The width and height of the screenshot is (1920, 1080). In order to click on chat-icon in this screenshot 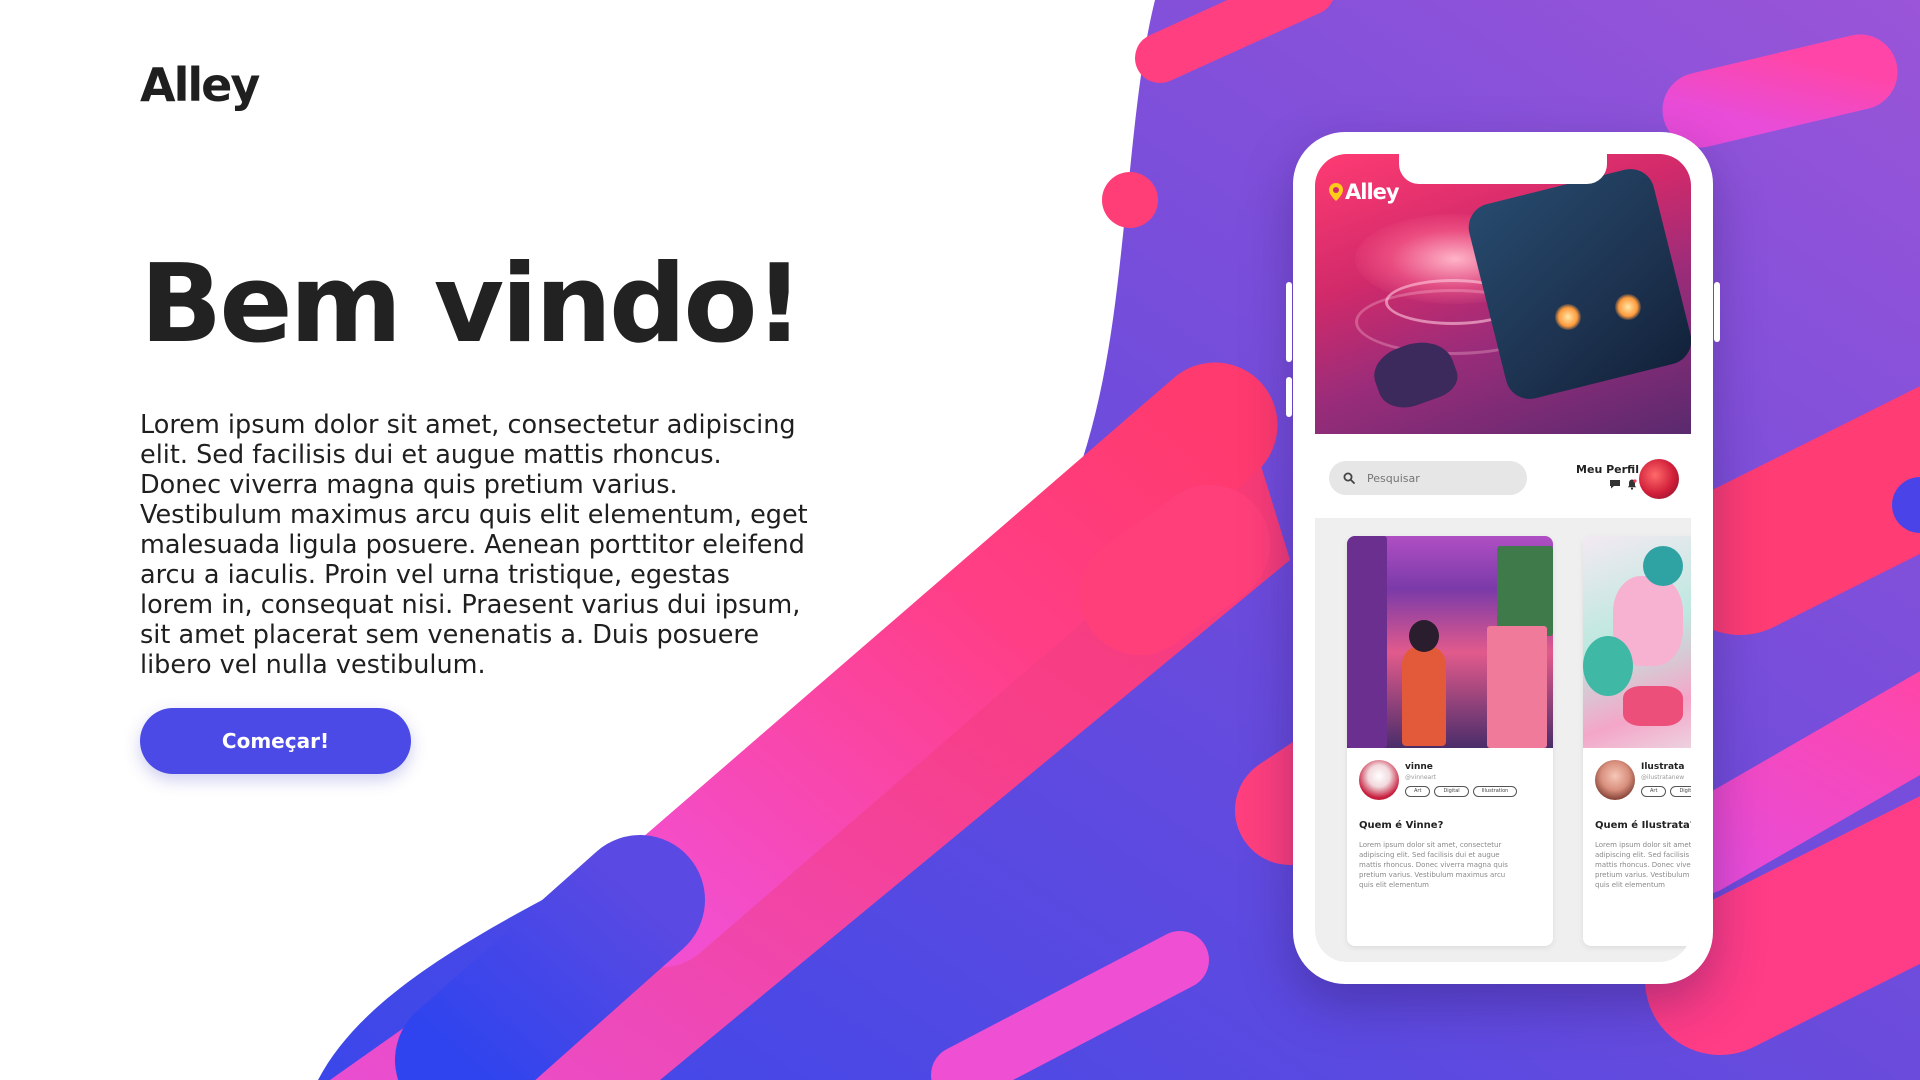, I will do `click(1615, 484)`.